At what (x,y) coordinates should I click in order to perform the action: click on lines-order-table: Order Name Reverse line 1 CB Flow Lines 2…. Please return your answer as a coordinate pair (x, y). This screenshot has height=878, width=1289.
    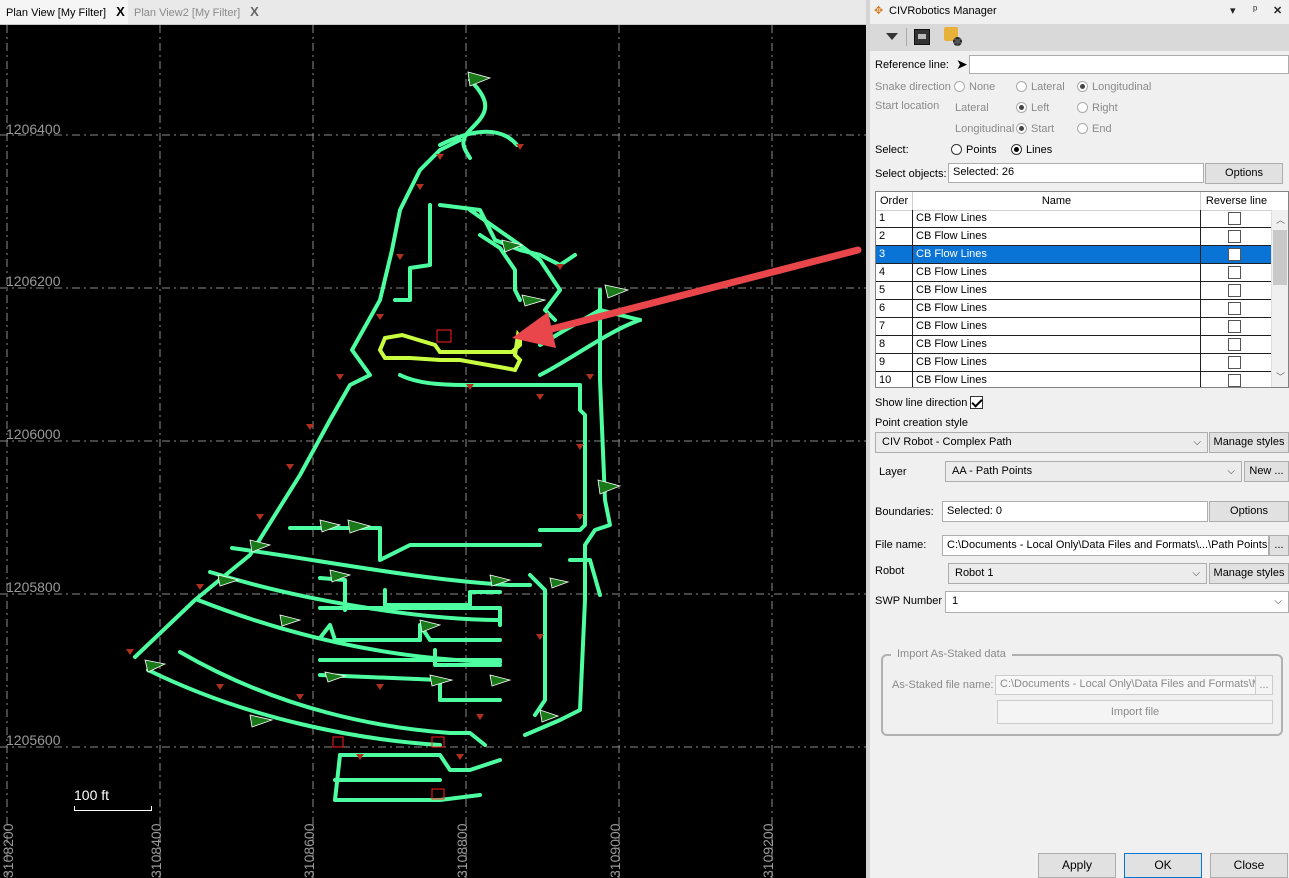
    Looking at the image, I should click on (1082, 289).